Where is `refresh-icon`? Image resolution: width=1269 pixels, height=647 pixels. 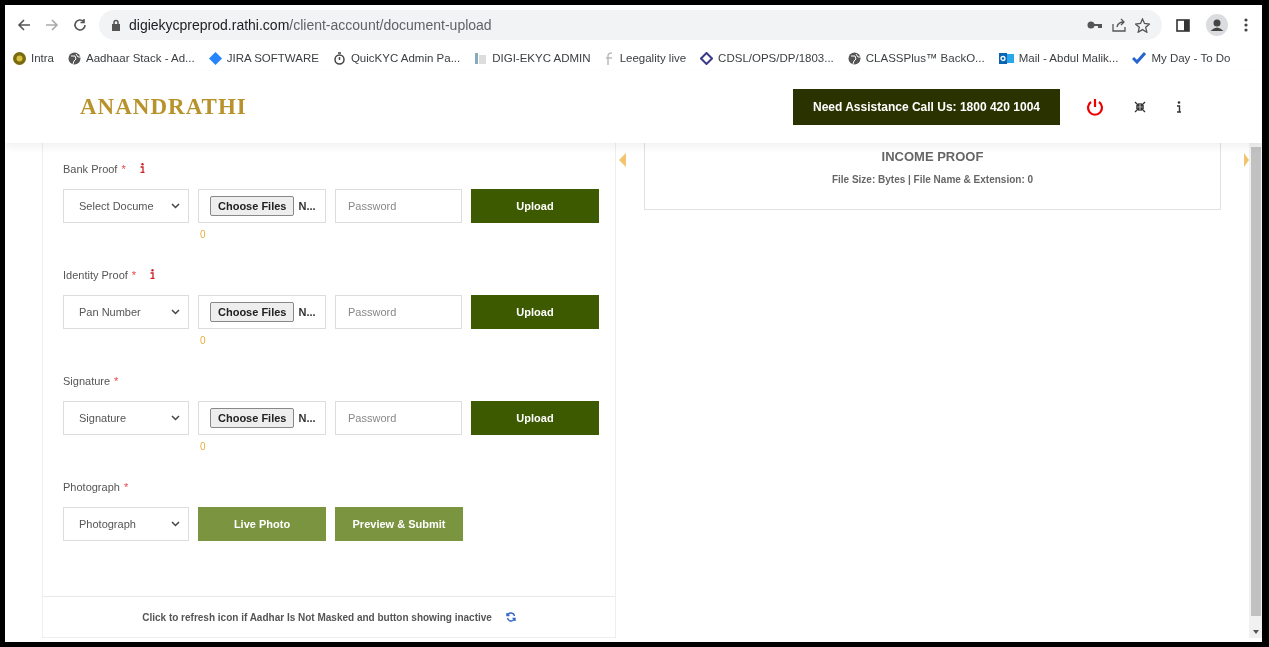 refresh-icon is located at coordinates (510, 617).